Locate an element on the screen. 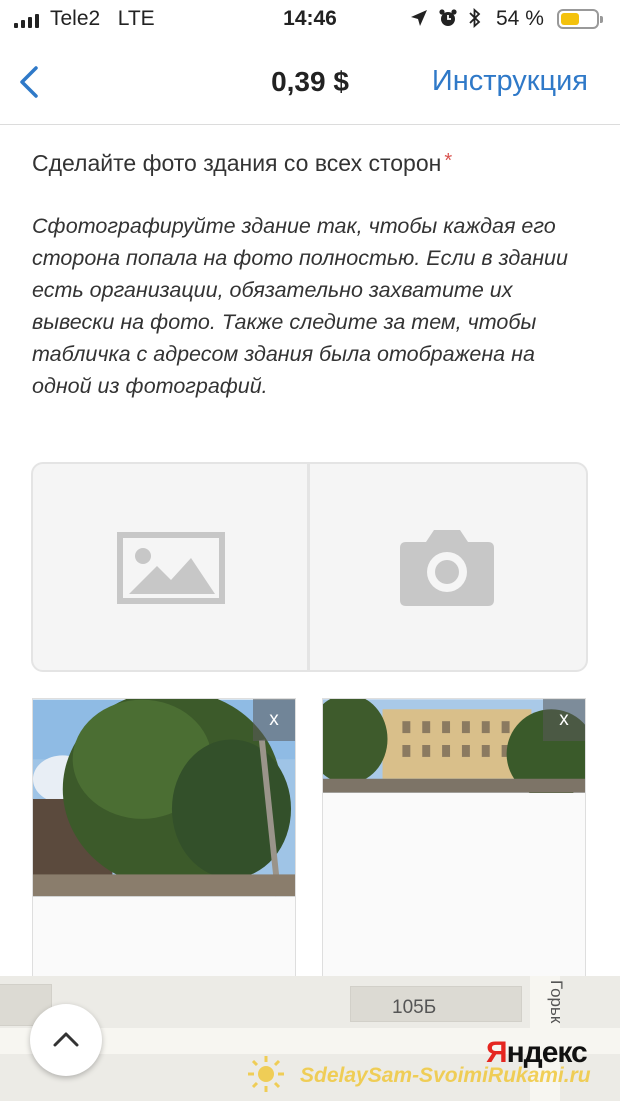 Image resolution: width=620 pixels, height=1101 pixels. sun-watermark-icon is located at coordinates (266, 1074).